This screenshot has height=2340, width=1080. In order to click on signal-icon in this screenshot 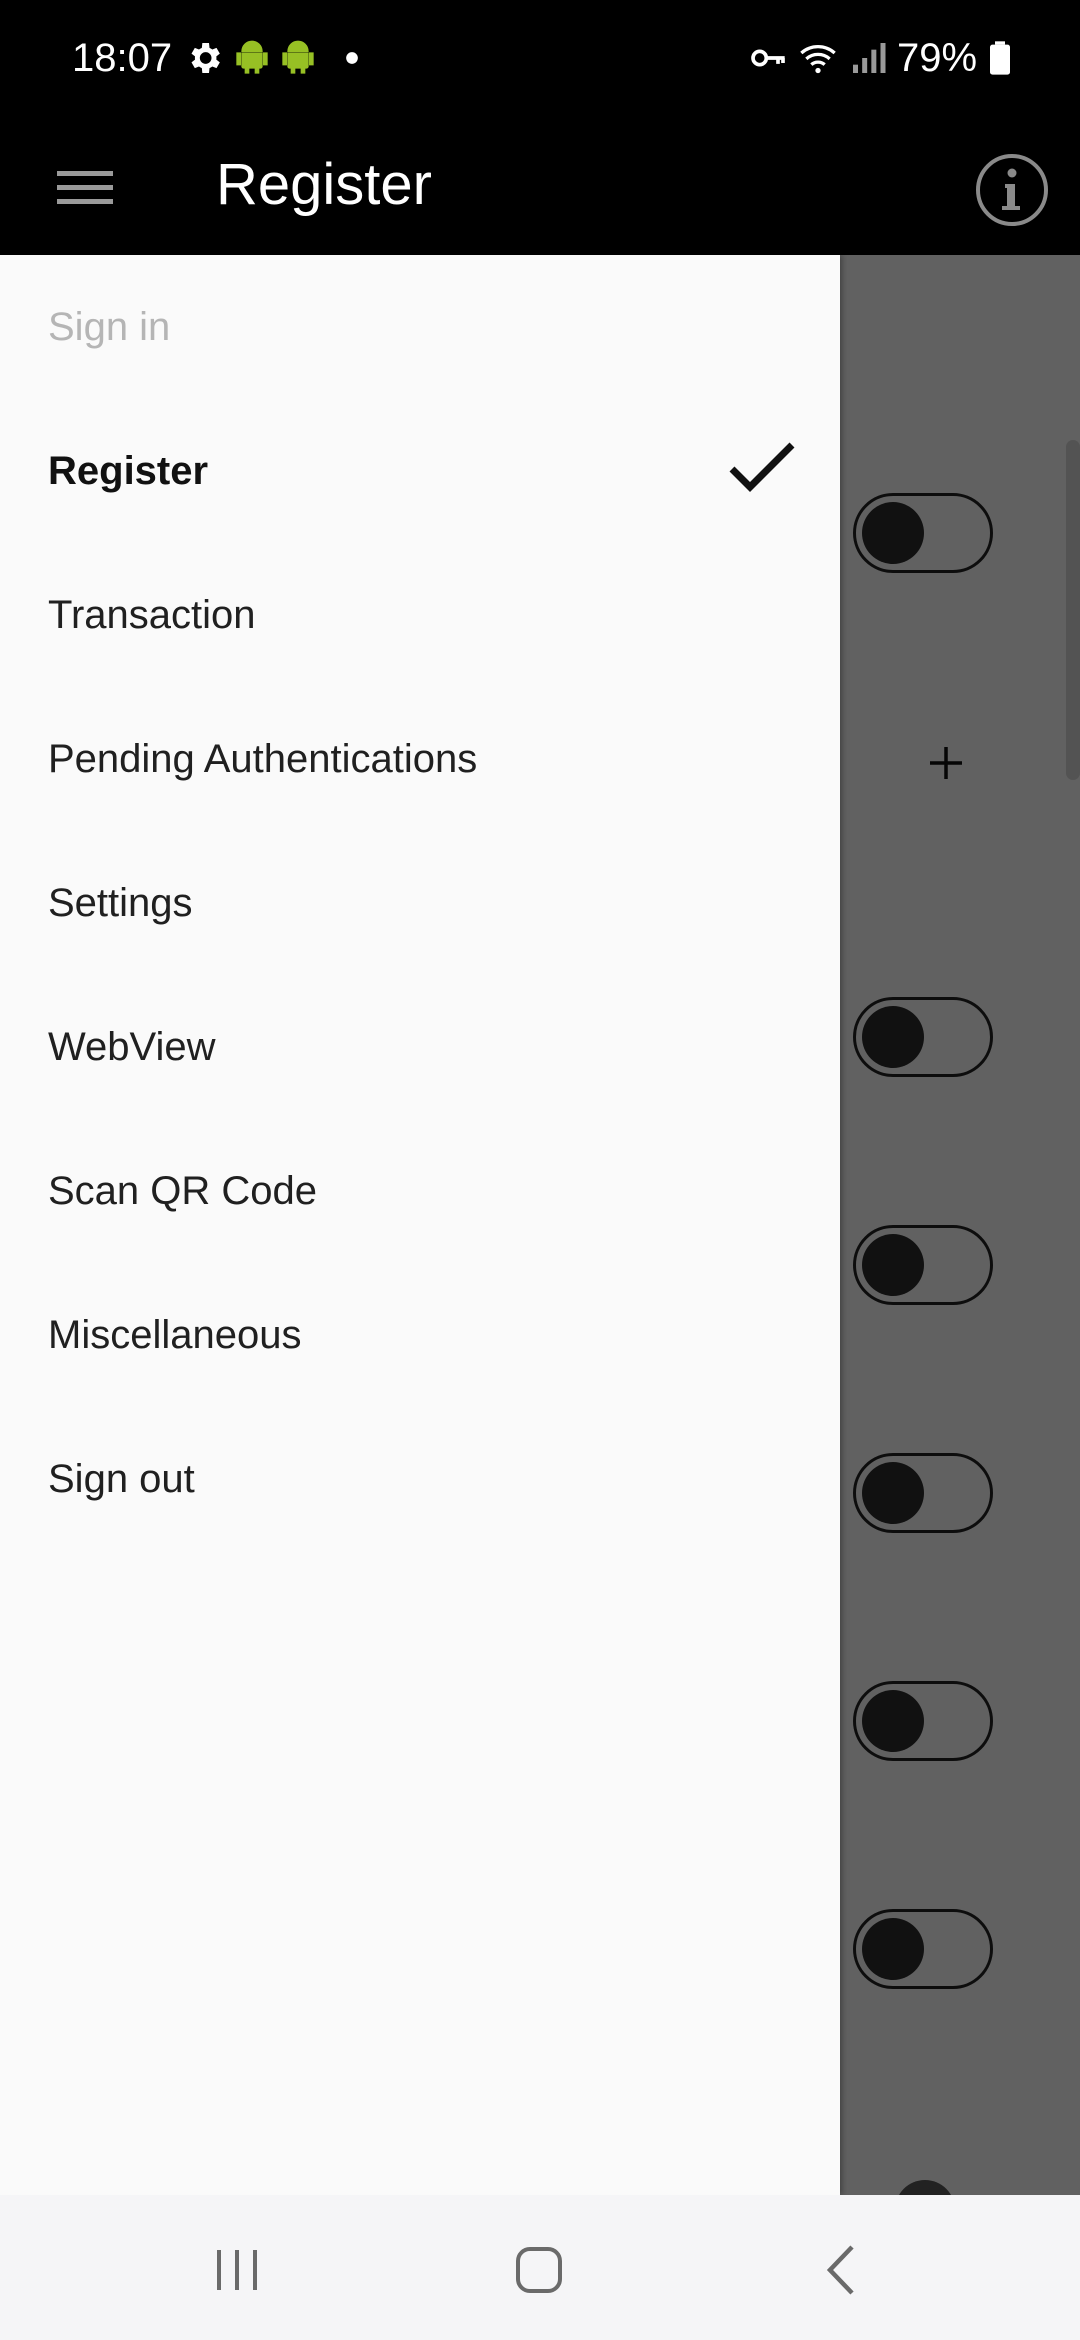, I will do `click(869, 58)`.